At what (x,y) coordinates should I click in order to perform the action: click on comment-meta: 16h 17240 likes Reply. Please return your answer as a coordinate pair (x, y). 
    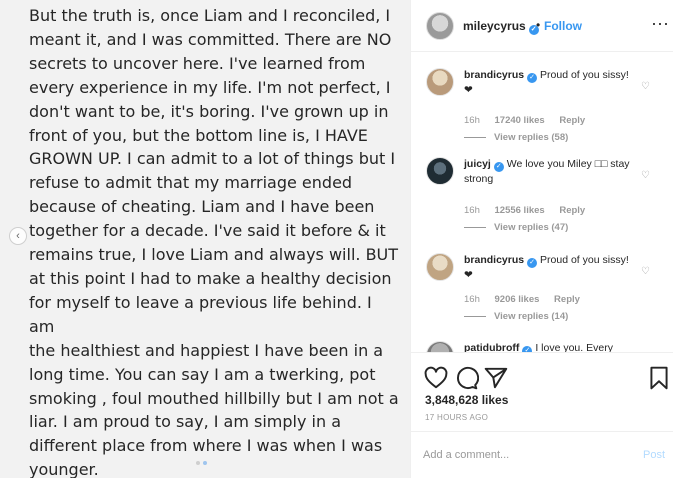
    Looking at the image, I should click on (530, 120).